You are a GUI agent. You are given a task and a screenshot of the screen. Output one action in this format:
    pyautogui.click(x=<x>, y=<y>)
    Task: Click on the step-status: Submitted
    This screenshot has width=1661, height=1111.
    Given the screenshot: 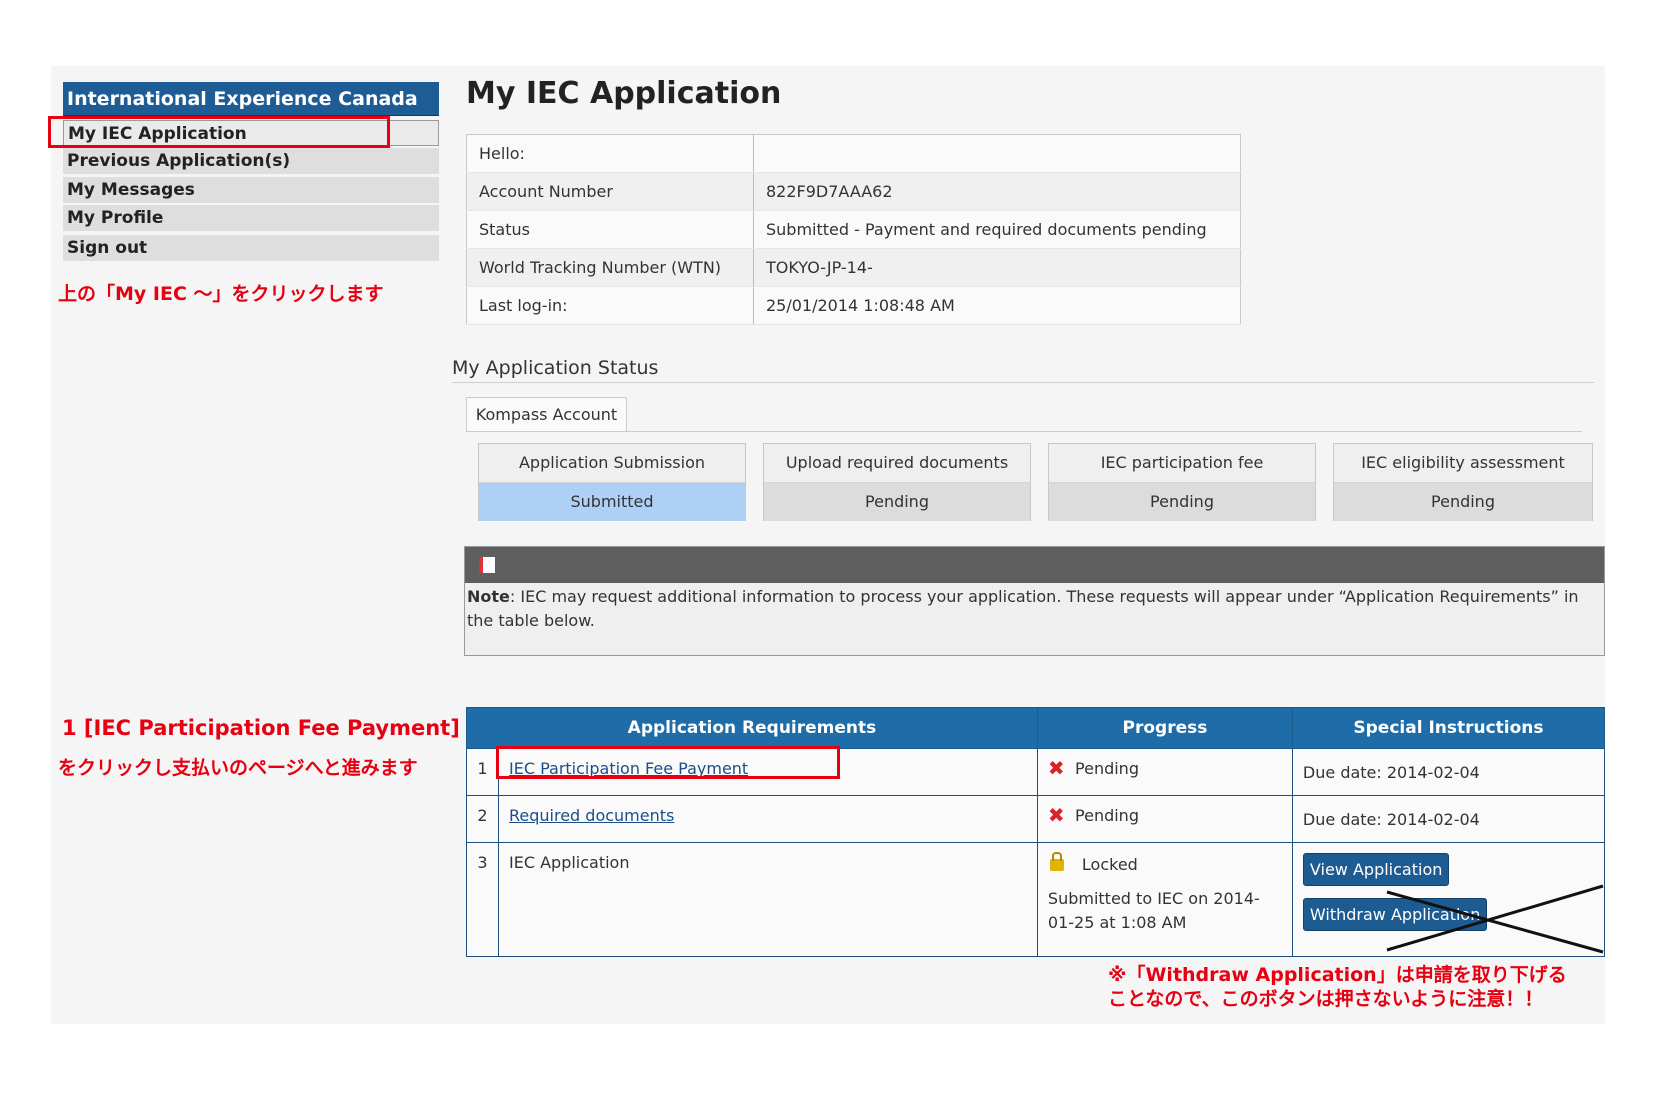 What is the action you would take?
    pyautogui.click(x=612, y=502)
    